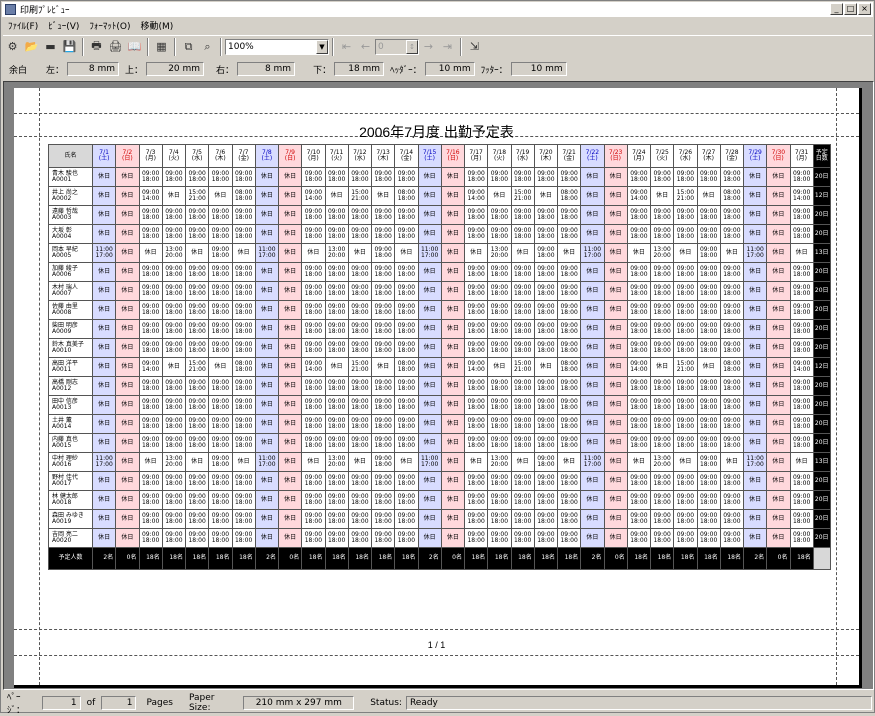 Image resolution: width=875 pixels, height=716 pixels. Describe the element at coordinates (346, 47) in the screenshot. I see `first-page-icon: ⇤` at that location.